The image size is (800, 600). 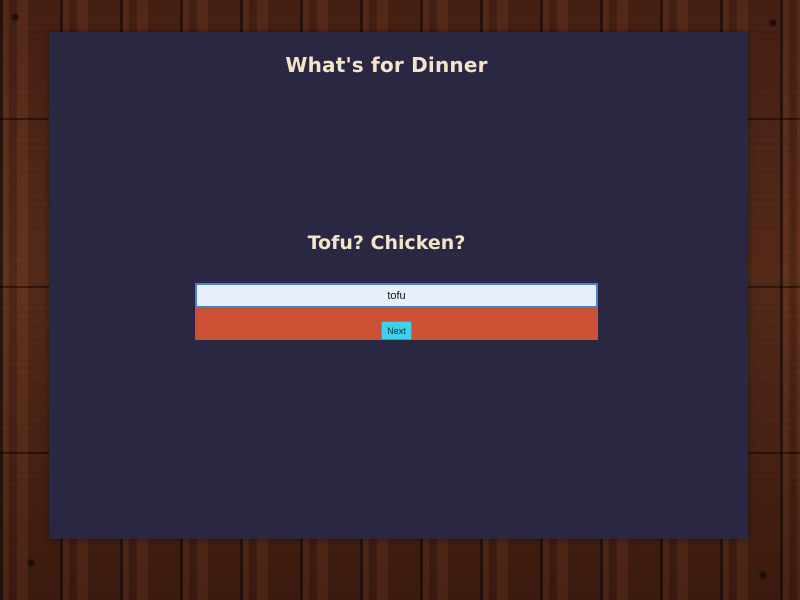 What do you see at coordinates (396, 311) in the screenshot?
I see `ingredient-form: Next` at bounding box center [396, 311].